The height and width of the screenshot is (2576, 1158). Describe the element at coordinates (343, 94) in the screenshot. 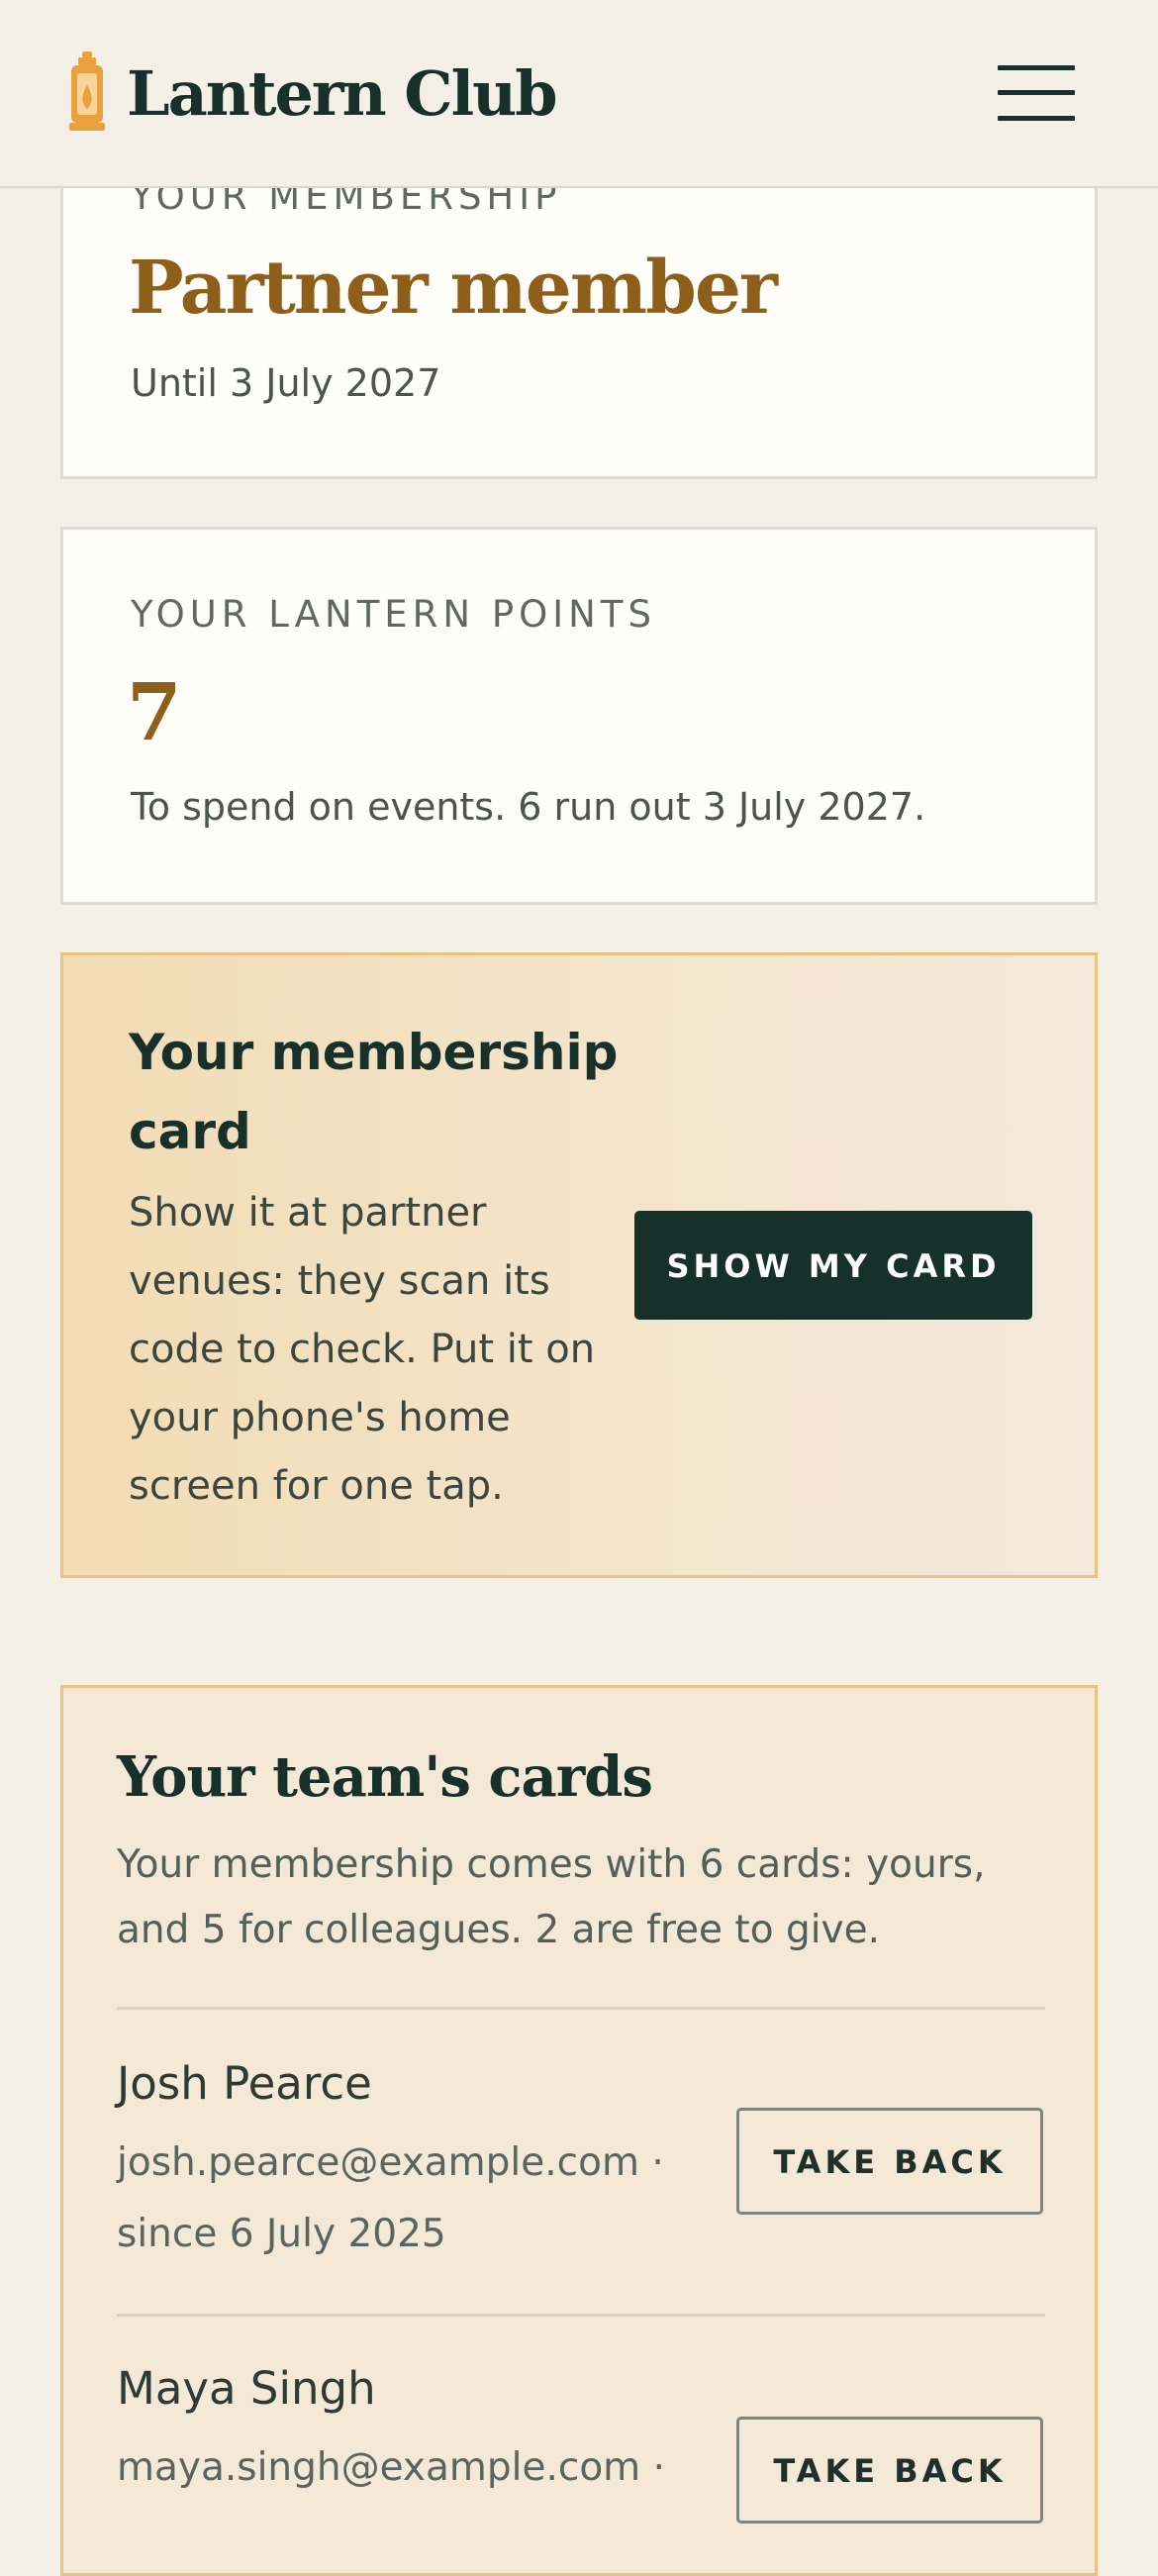

I see `brand-name: Lantern Club` at that location.